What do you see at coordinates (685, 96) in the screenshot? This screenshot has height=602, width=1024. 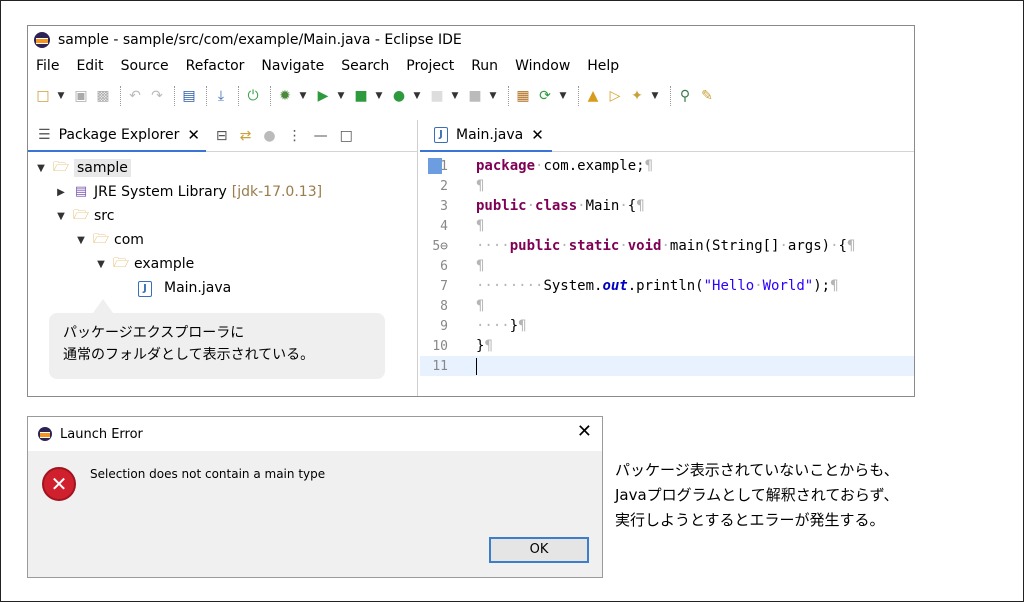 I see `annotation-icon: ⚲` at bounding box center [685, 96].